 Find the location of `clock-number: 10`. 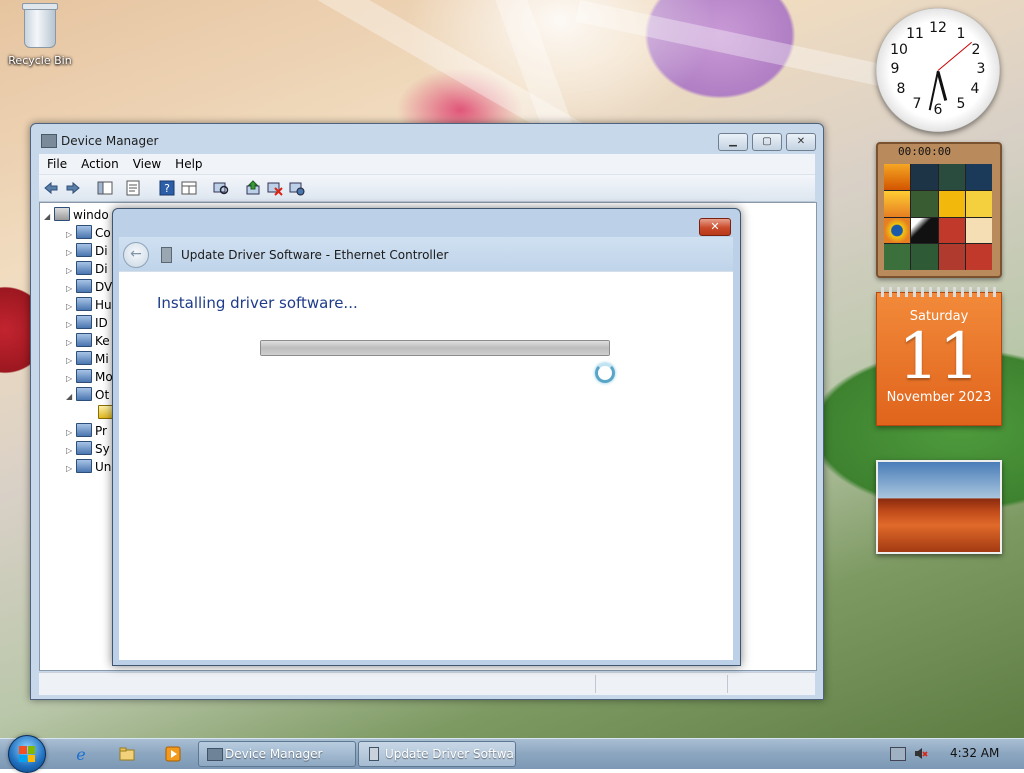

clock-number: 10 is located at coordinates (899, 50).